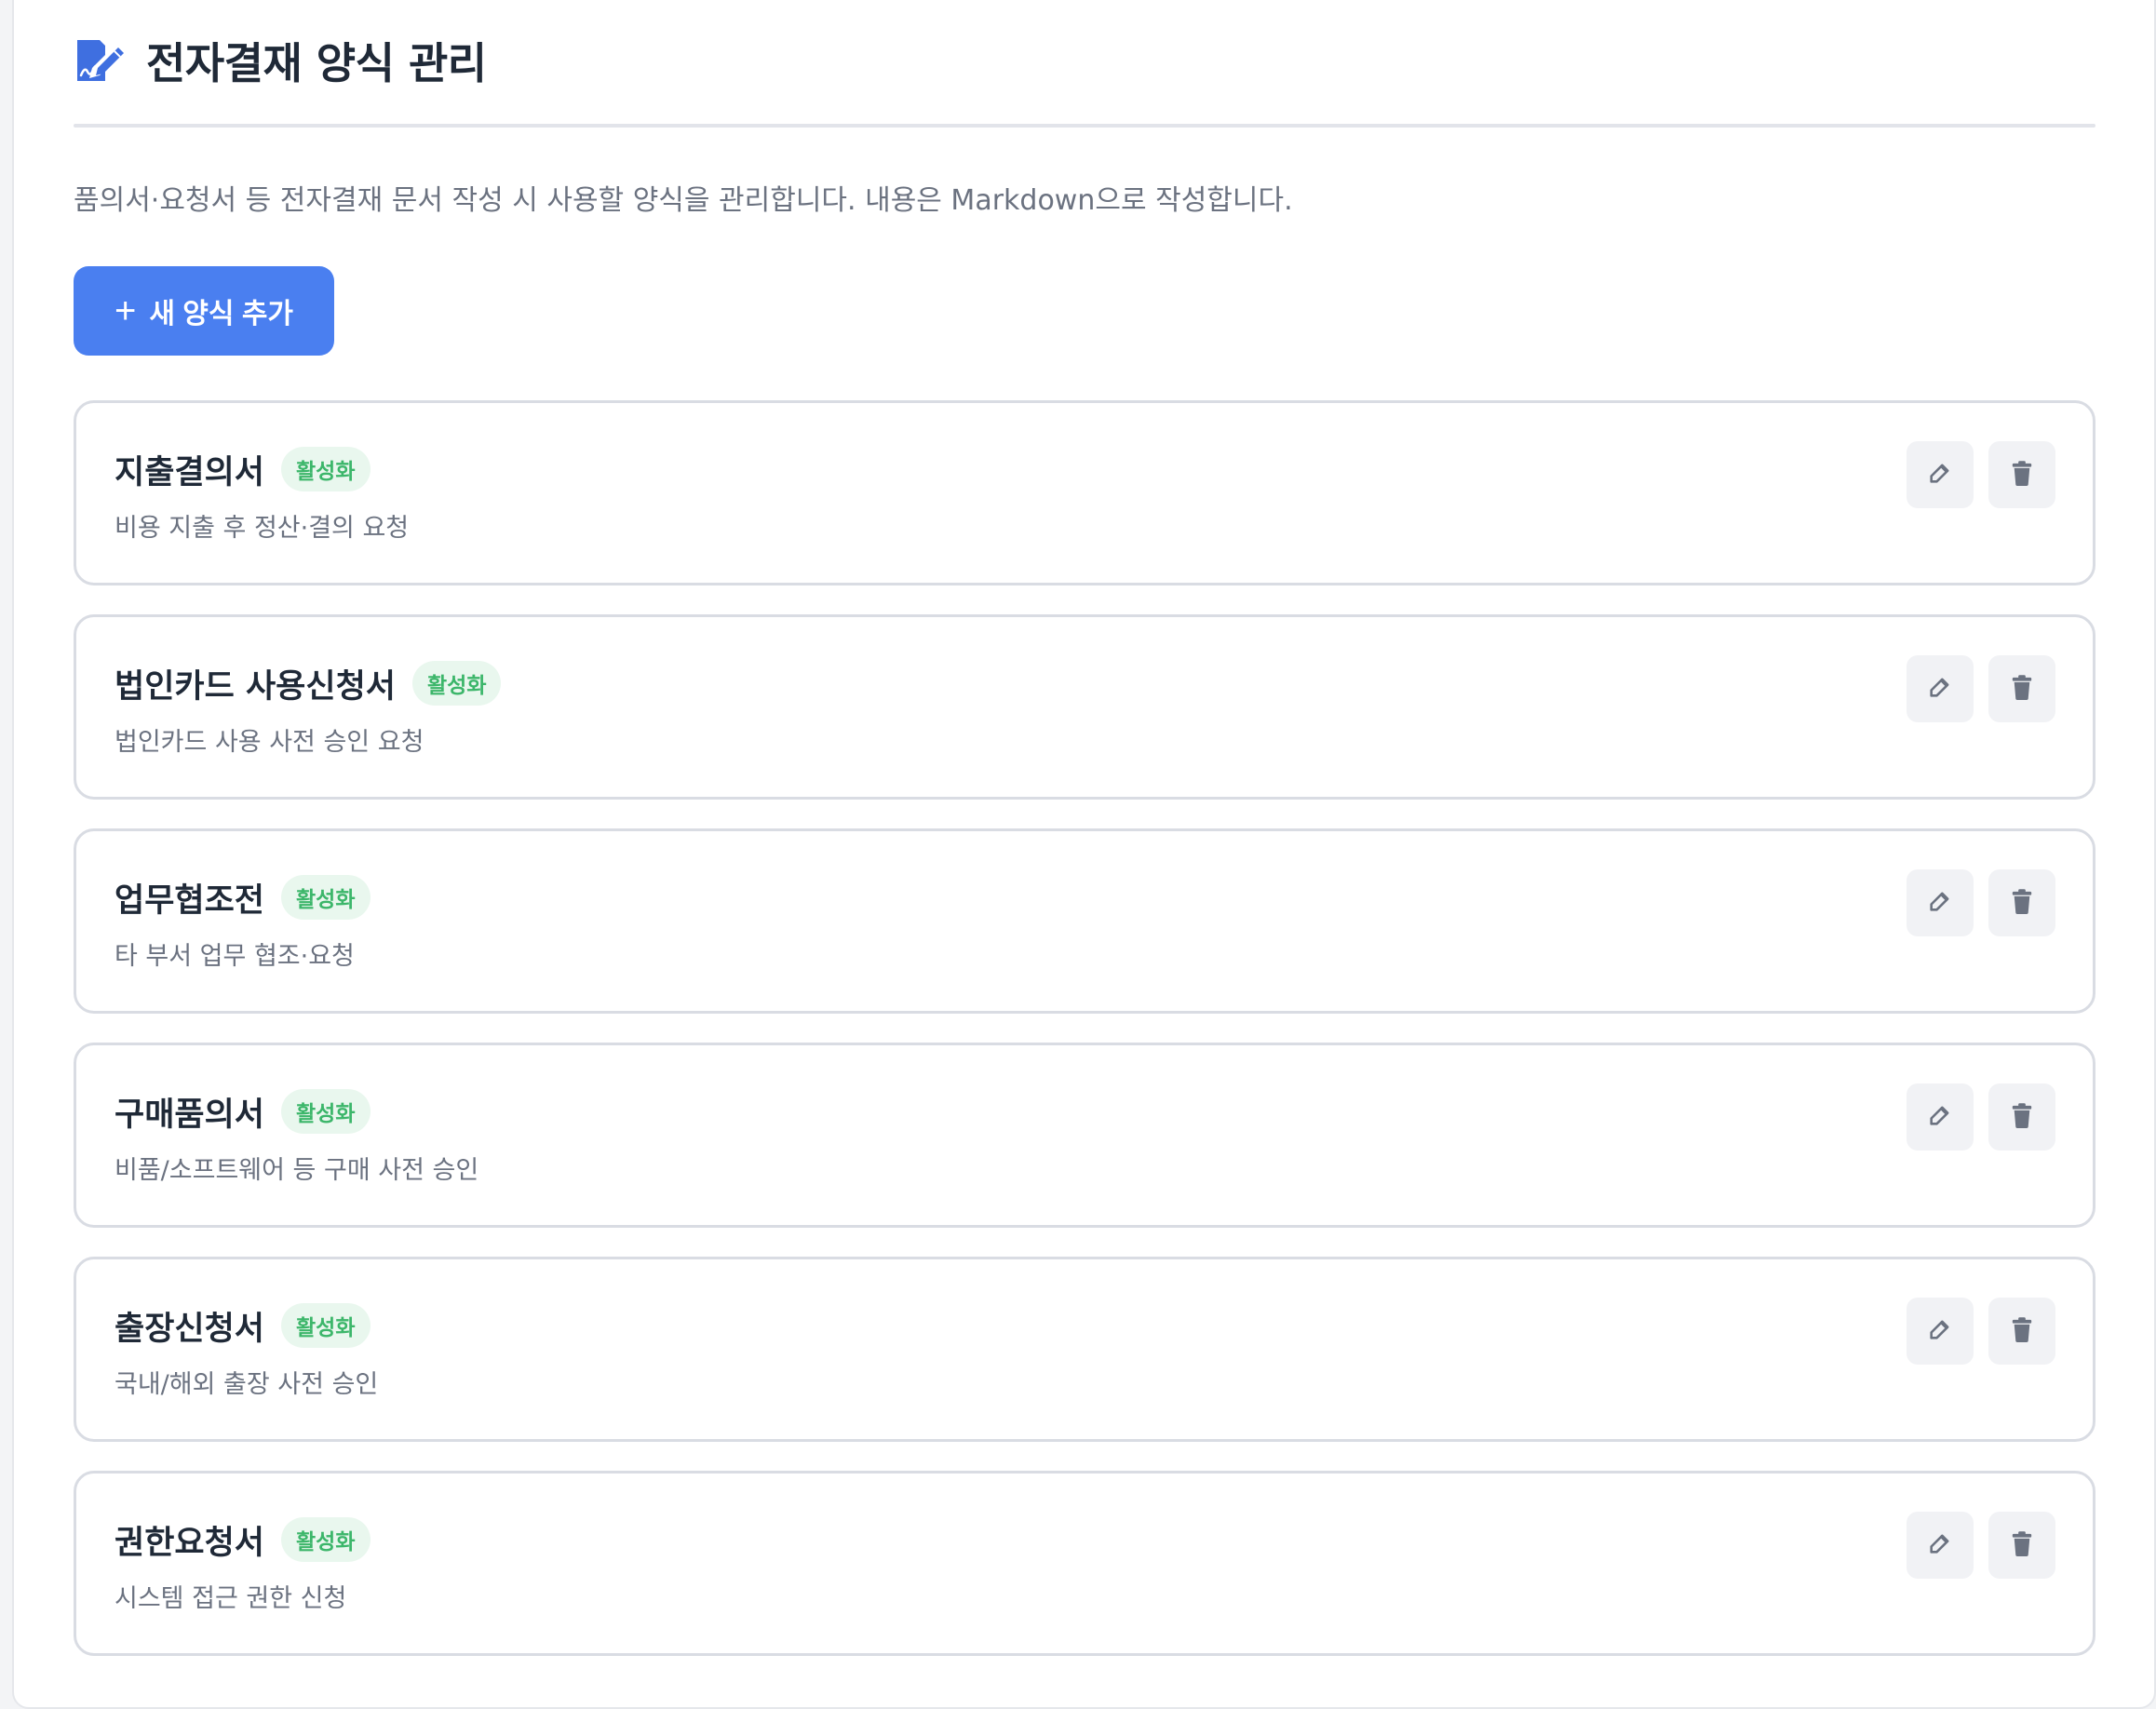  What do you see at coordinates (1084, 1564) in the screenshot?
I see `form-card: 권한요청서 활성화시스템 접근 권한 신청` at bounding box center [1084, 1564].